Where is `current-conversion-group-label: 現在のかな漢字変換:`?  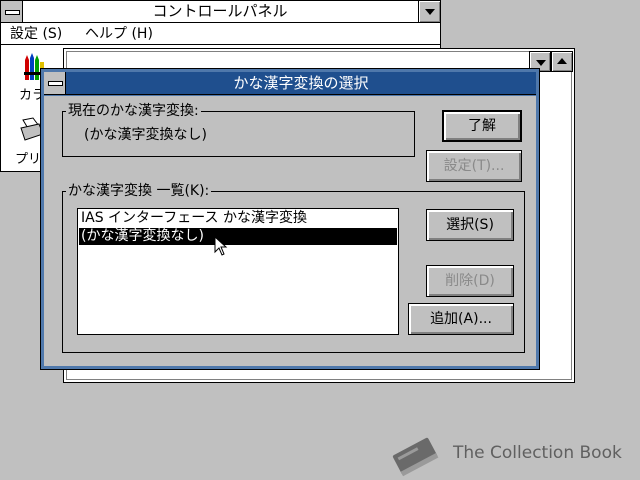 current-conversion-group-label: 現在のかな漢字変換: is located at coordinates (133, 111).